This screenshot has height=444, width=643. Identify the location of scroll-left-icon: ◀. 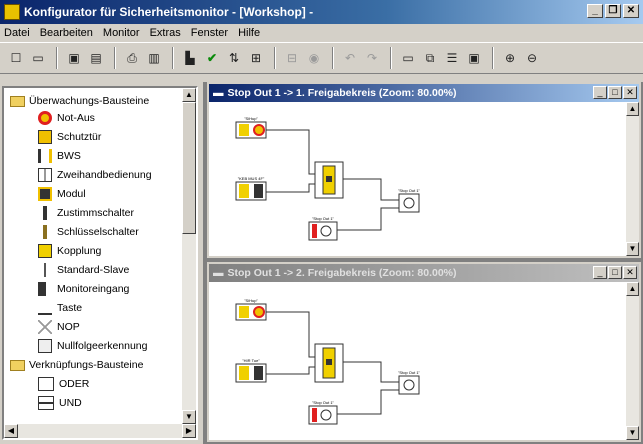
(11, 431).